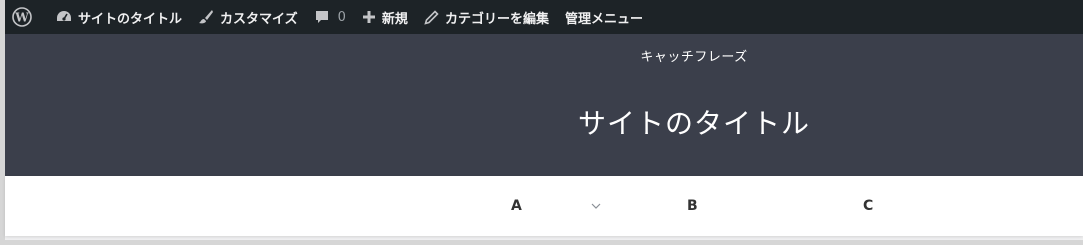 This screenshot has height=245, width=1083. I want to click on admin-bar: W サイトのタイトル カスタマイズ 0 新規 カテゴリーを編集 管理メニュー, so click(544, 17).